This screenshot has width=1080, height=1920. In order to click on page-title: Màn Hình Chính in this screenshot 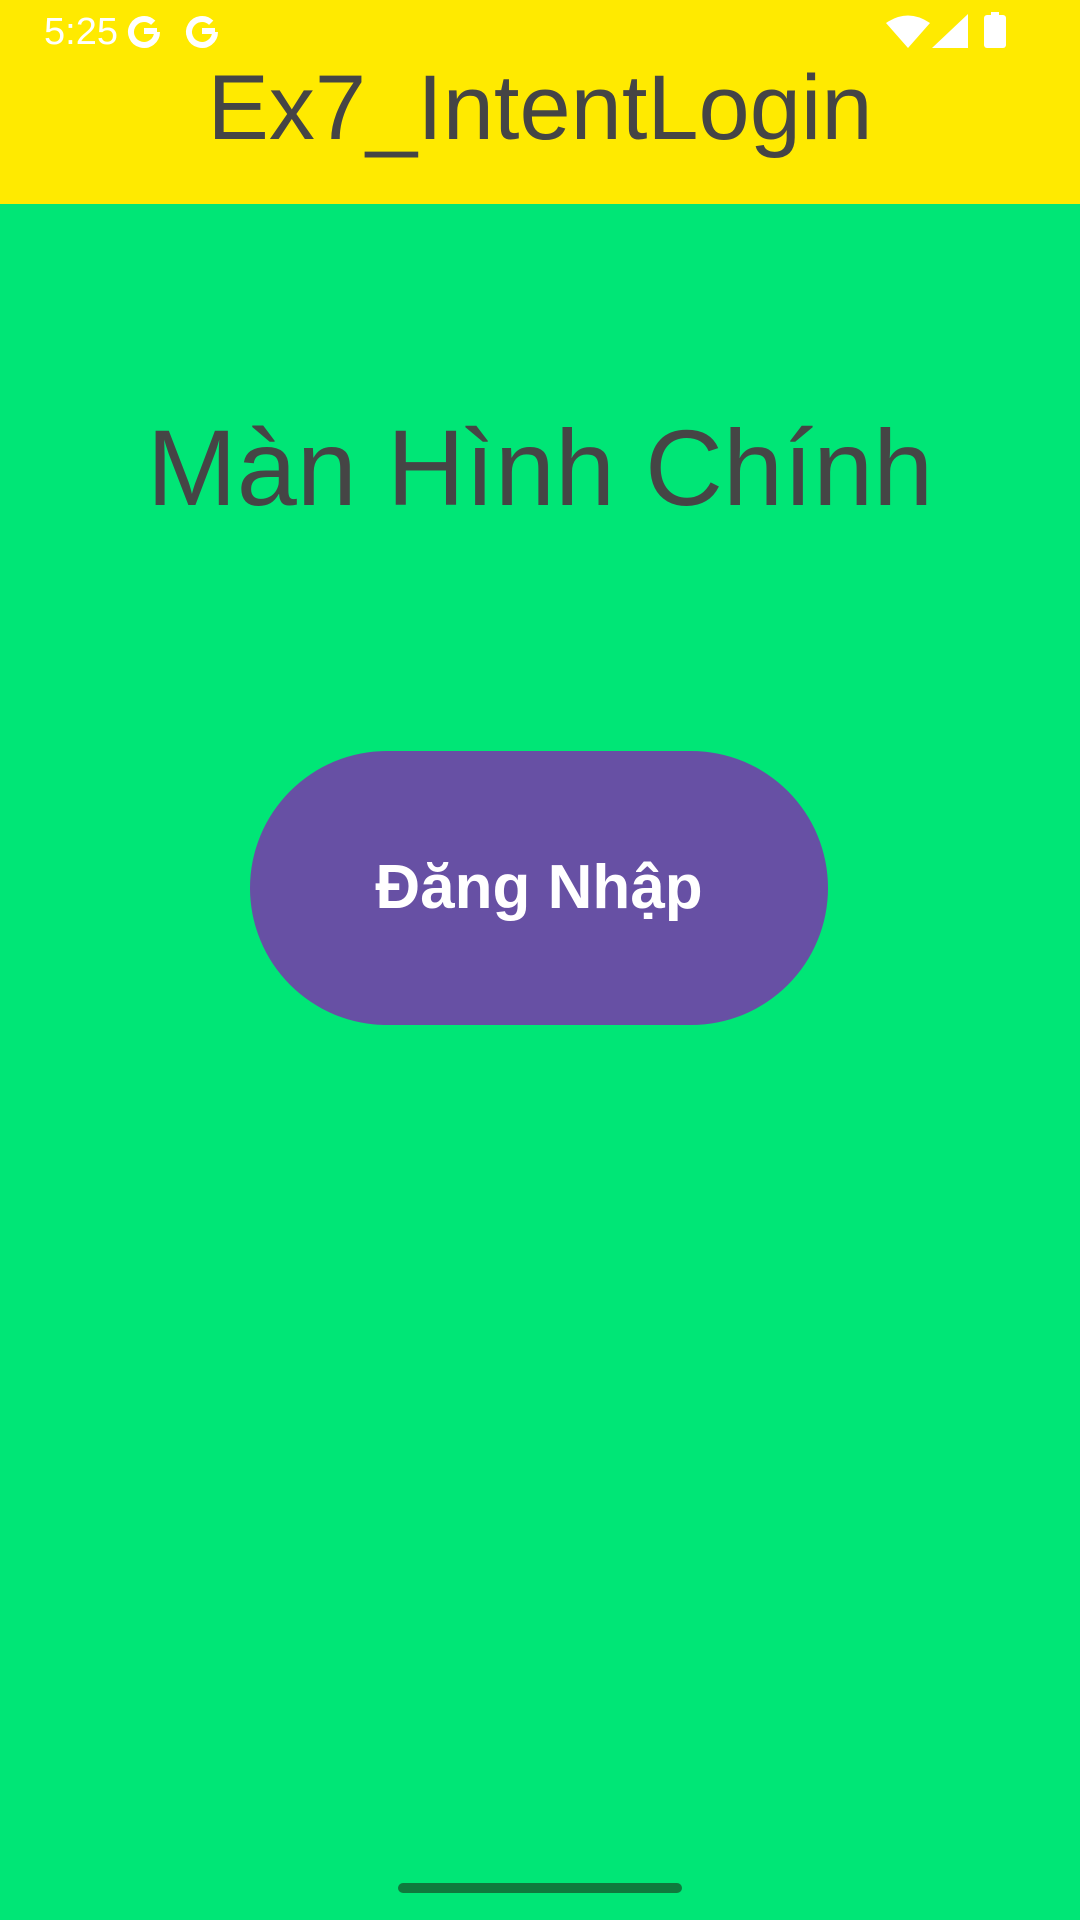, I will do `click(540, 467)`.